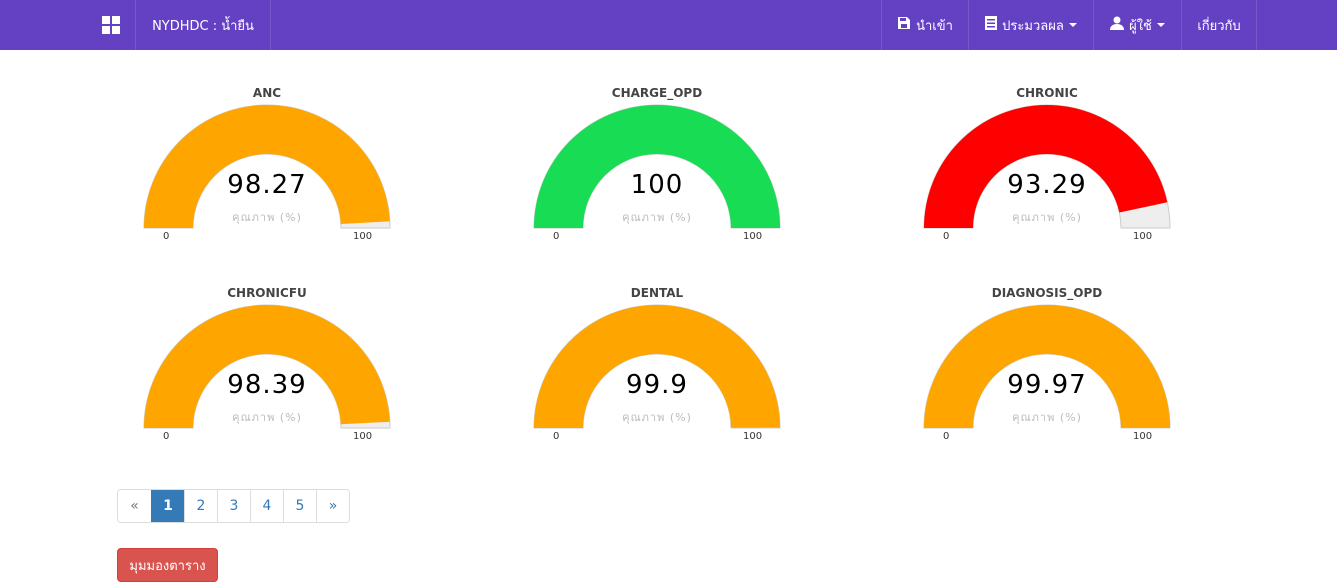 The width and height of the screenshot is (1337, 586). I want to click on nav-process-label: ประมวลผล, so click(1033, 26).